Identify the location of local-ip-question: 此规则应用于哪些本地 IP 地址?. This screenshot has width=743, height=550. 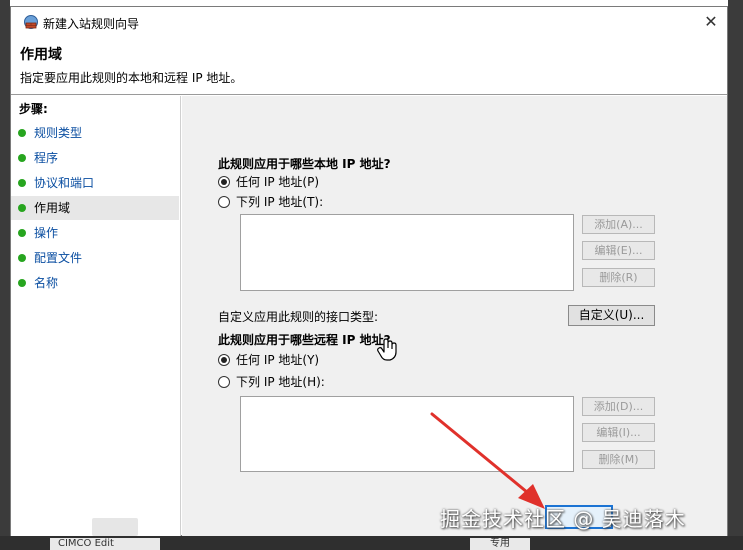
(304, 164).